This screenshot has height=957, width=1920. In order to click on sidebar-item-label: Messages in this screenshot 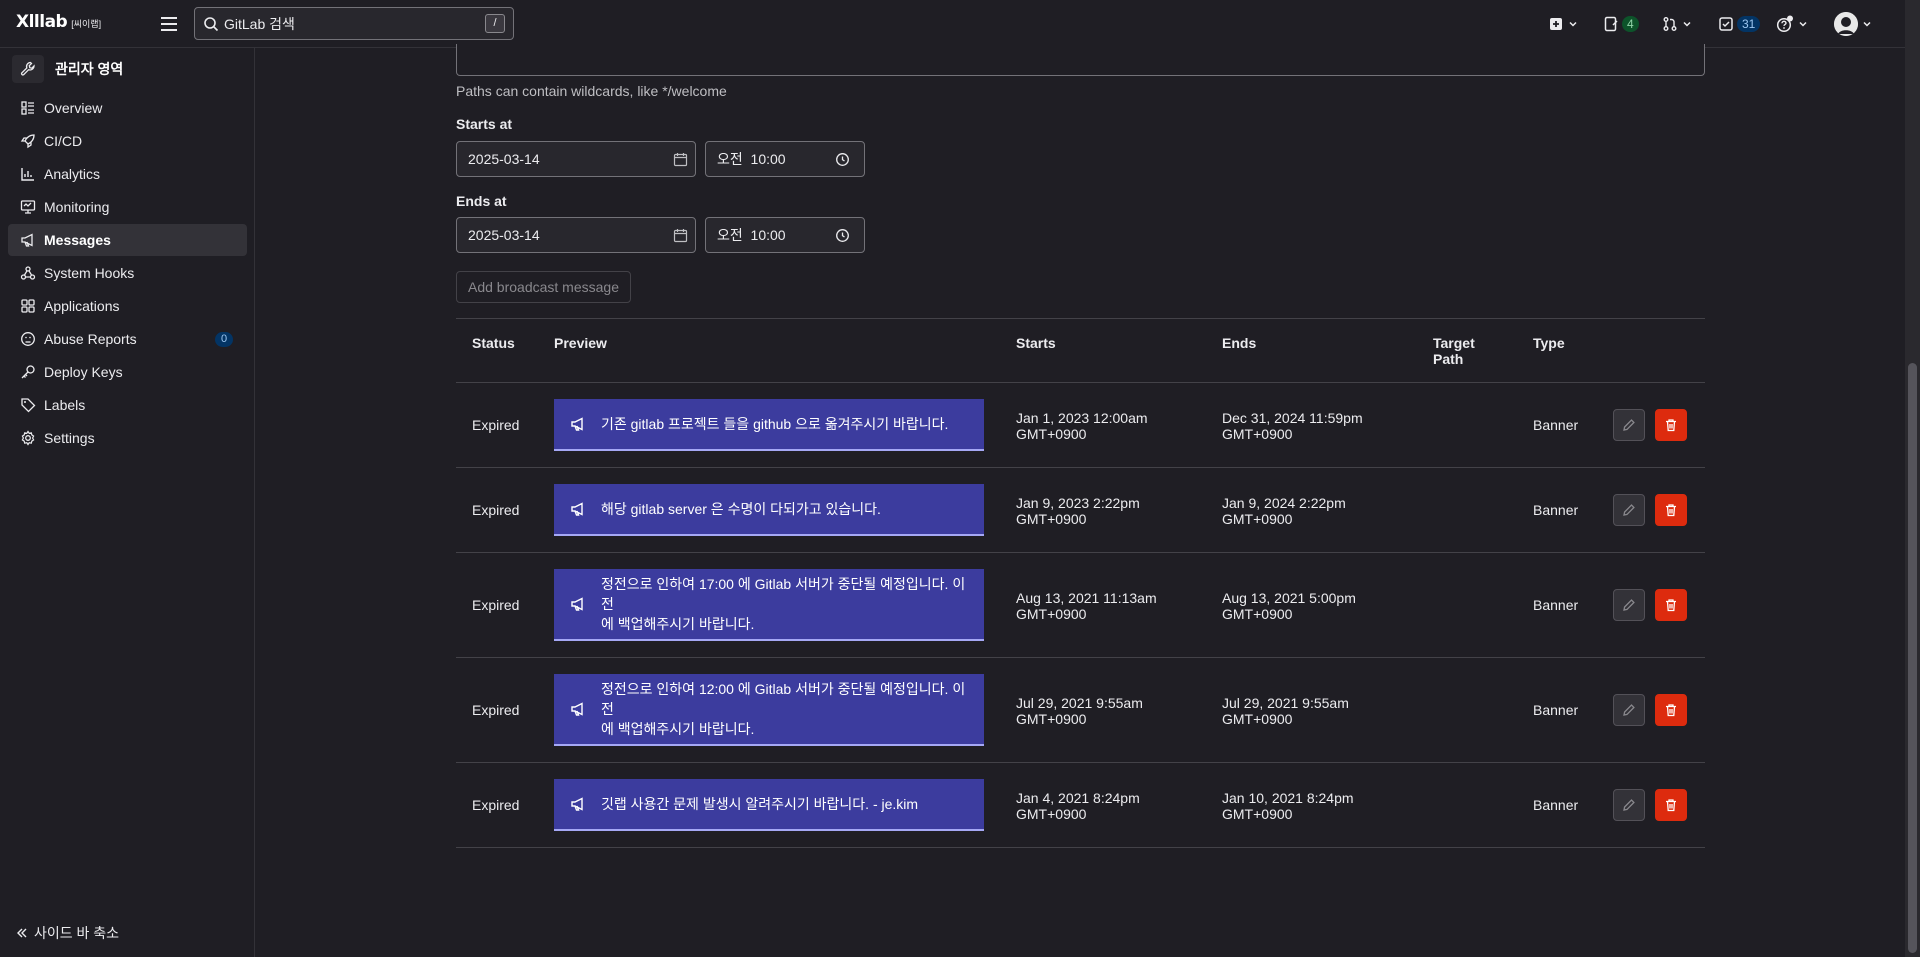, I will do `click(77, 240)`.